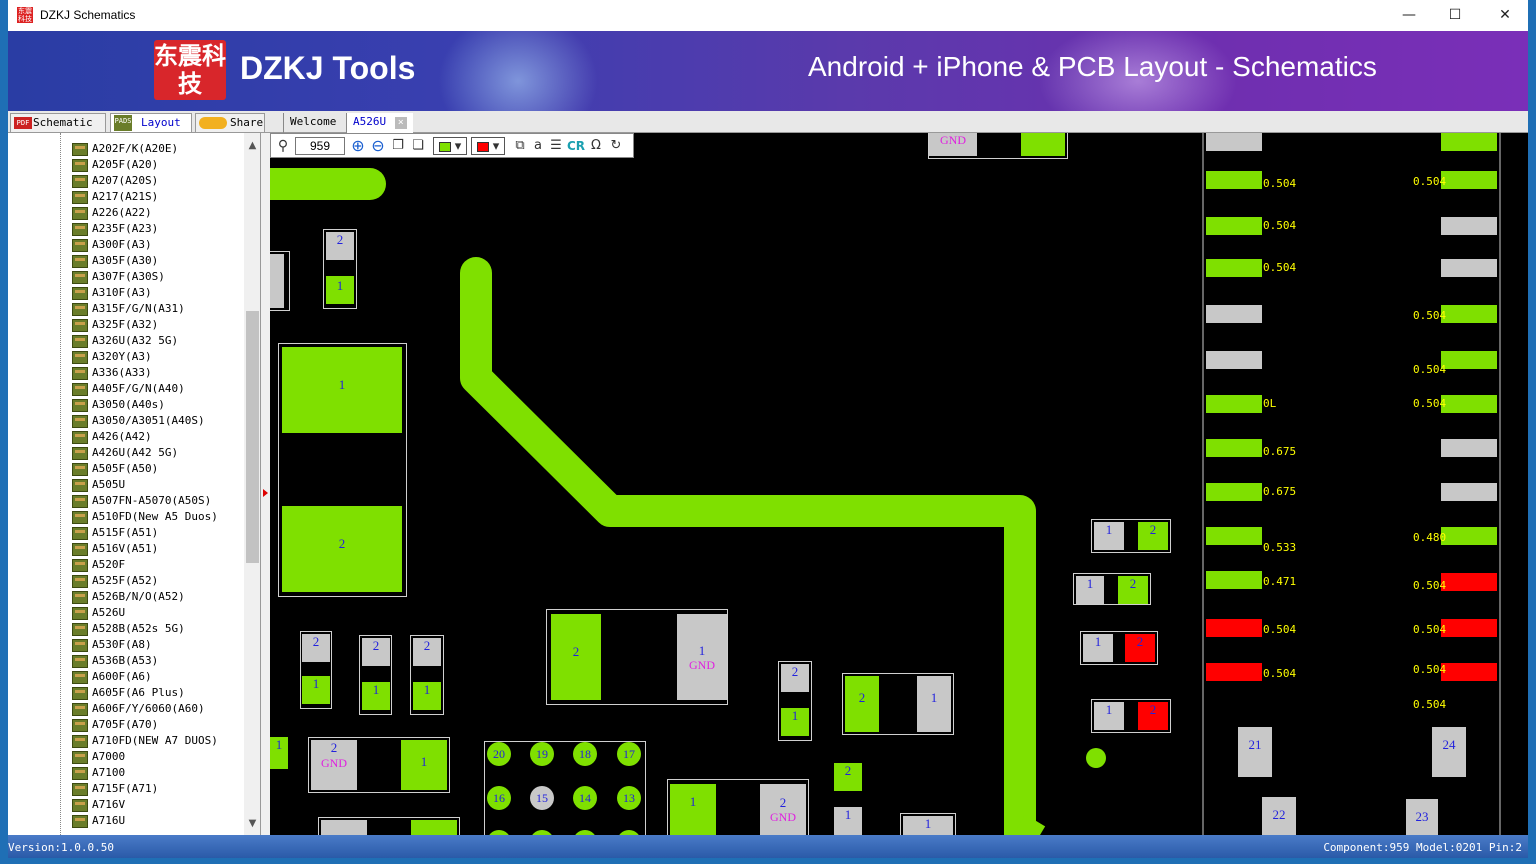  What do you see at coordinates (112, 437) in the screenshot?
I see `tree-item: A426(A42)` at bounding box center [112, 437].